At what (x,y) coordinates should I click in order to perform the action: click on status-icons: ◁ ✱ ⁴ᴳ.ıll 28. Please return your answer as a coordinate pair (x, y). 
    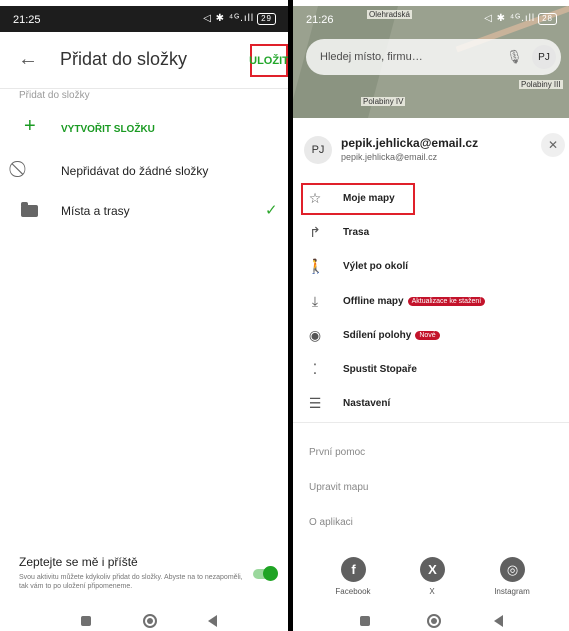
    Looking at the image, I should click on (520, 19).